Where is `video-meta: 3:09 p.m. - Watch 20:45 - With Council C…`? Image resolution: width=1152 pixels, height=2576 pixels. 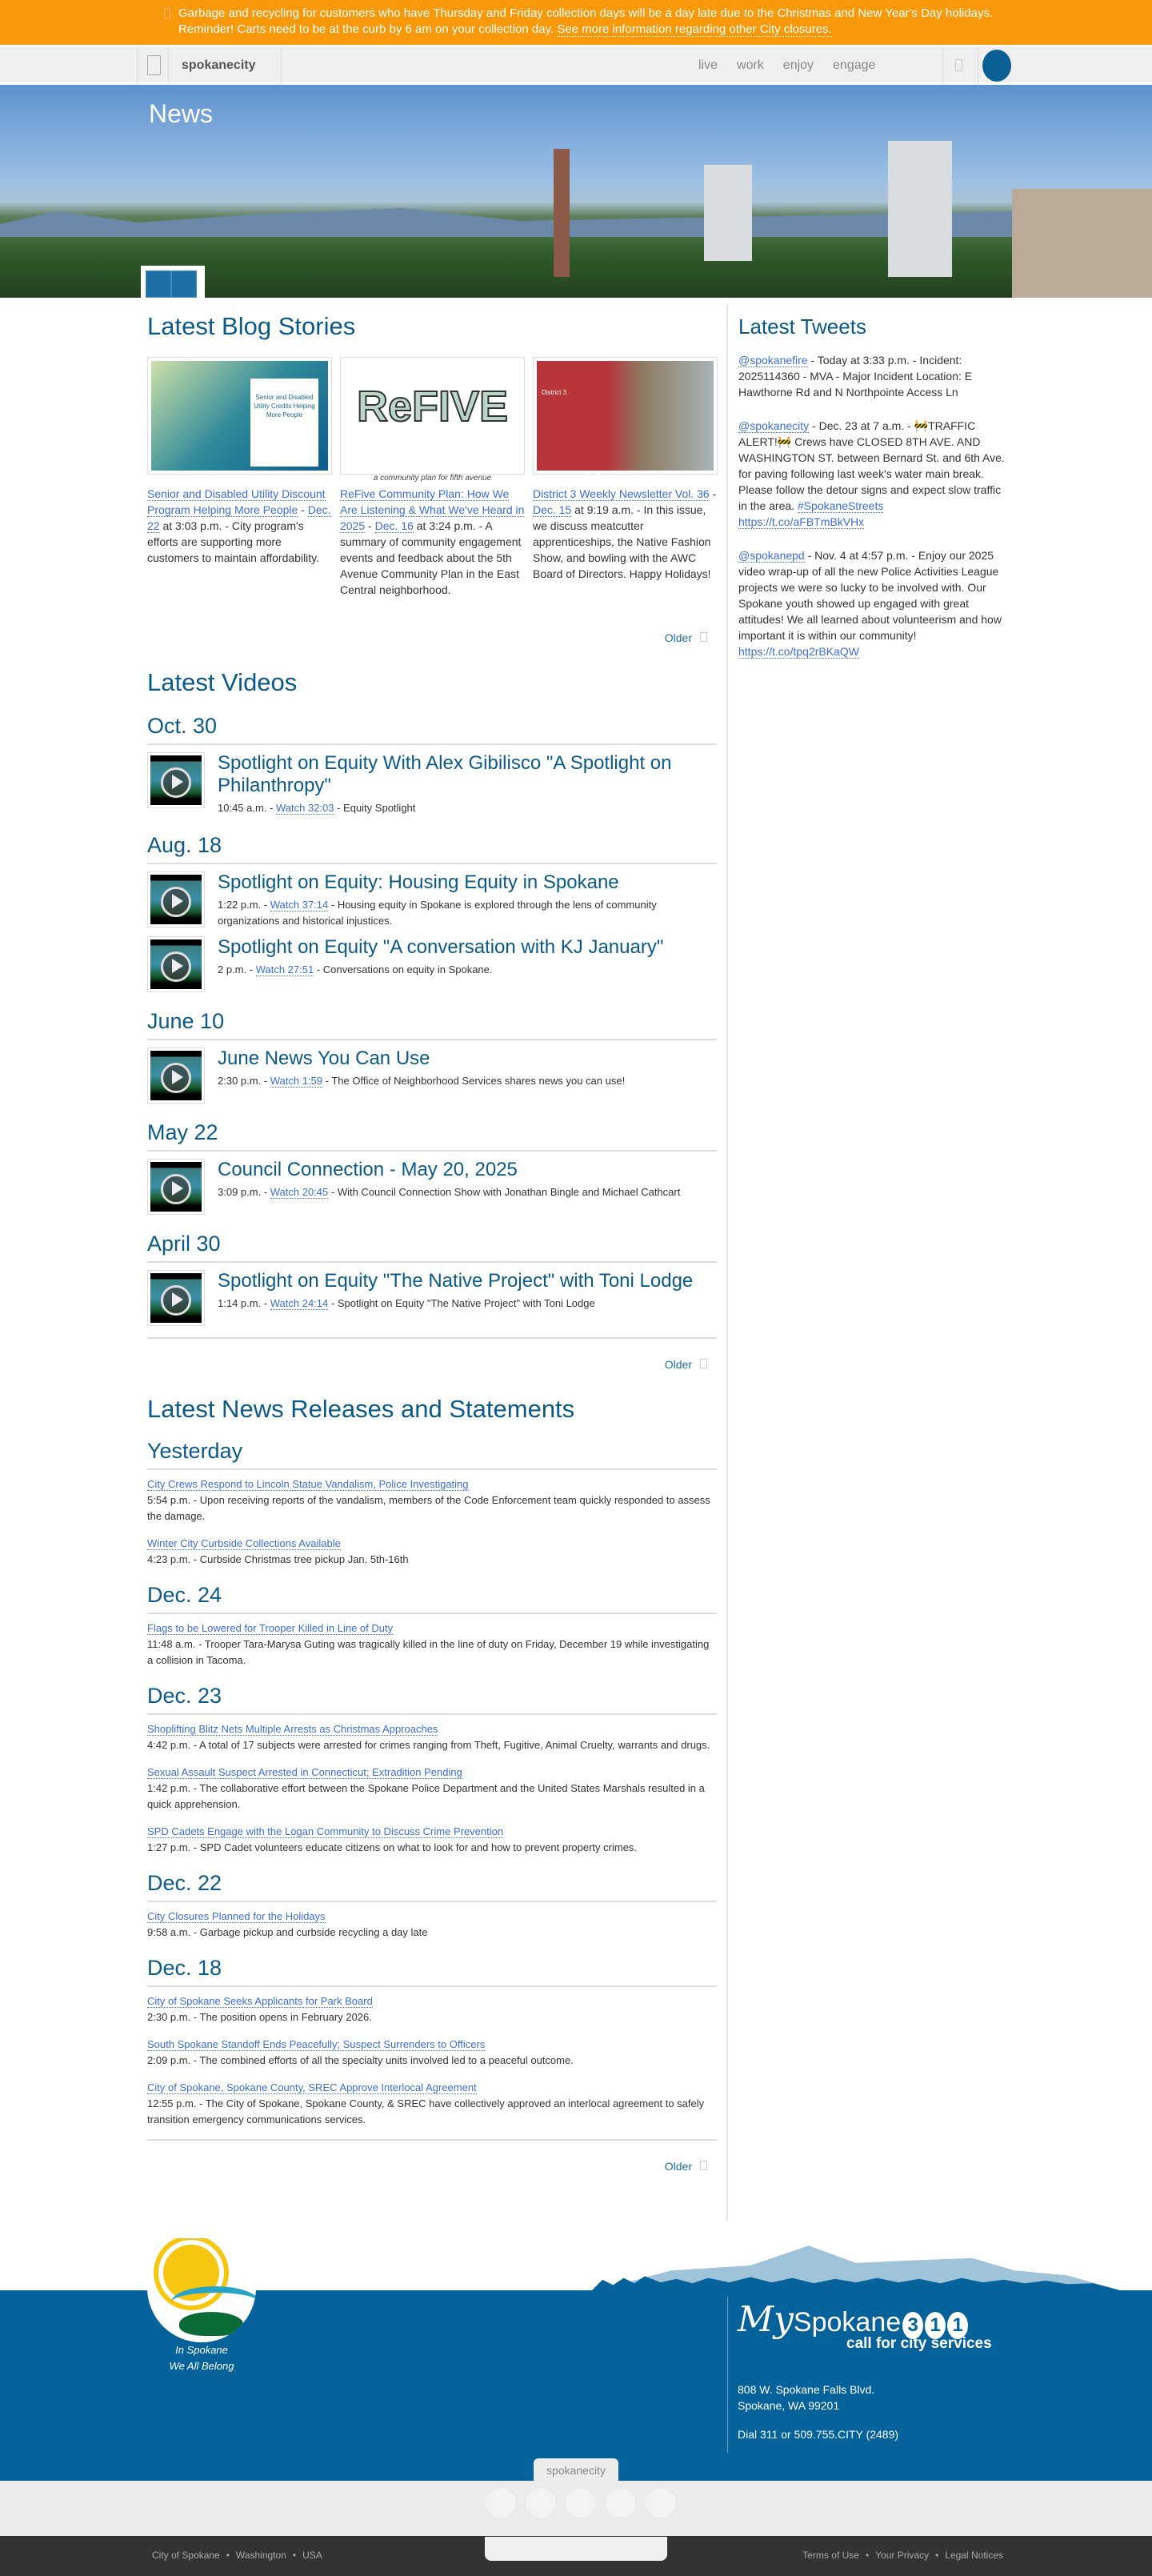 video-meta: 3:09 p.m. - Watch 20:45 - With Council C… is located at coordinates (449, 1192).